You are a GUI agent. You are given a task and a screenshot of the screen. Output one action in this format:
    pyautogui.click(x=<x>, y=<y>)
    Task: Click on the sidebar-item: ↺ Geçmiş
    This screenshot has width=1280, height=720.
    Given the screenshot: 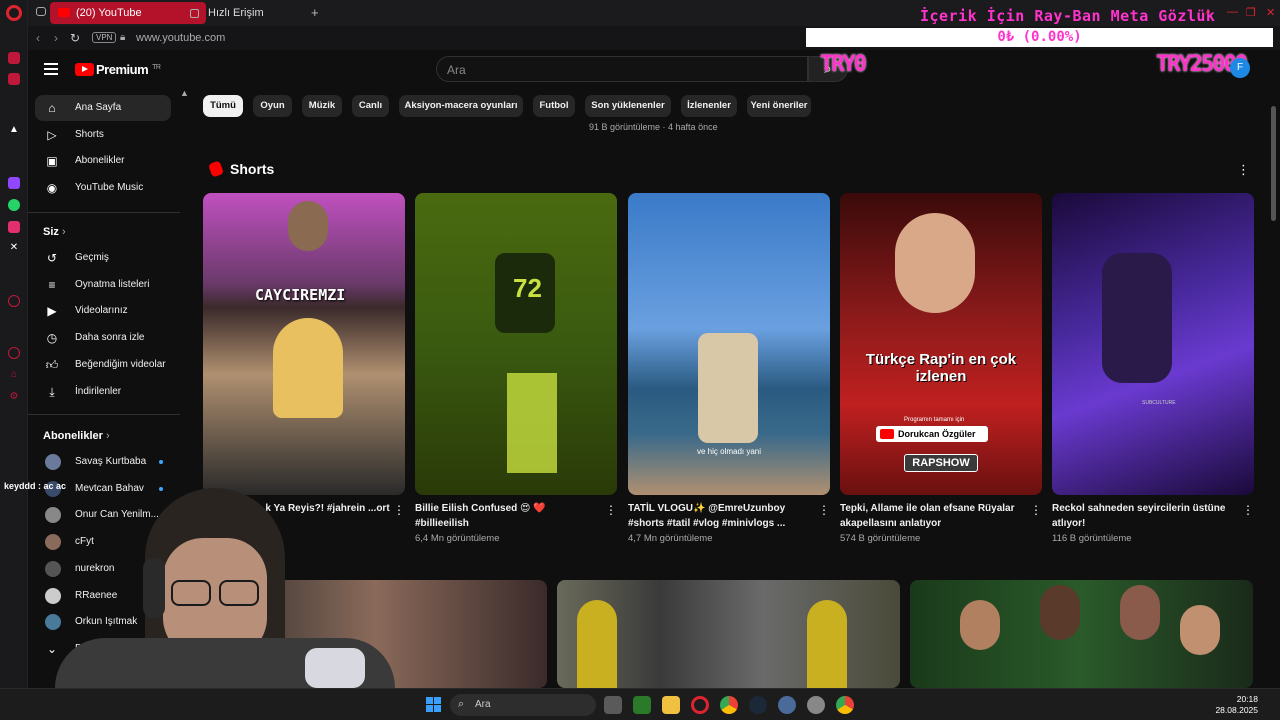 What is the action you would take?
    pyautogui.click(x=103, y=258)
    